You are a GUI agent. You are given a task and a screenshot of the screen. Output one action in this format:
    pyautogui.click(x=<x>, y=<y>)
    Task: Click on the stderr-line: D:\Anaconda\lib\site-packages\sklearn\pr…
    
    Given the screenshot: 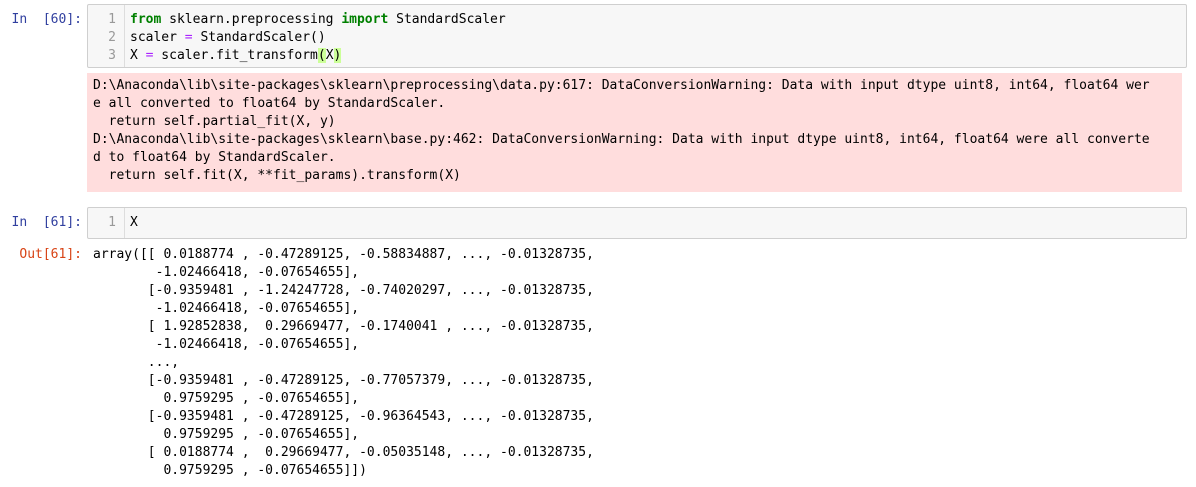 What is the action you would take?
    pyautogui.click(x=621, y=85)
    